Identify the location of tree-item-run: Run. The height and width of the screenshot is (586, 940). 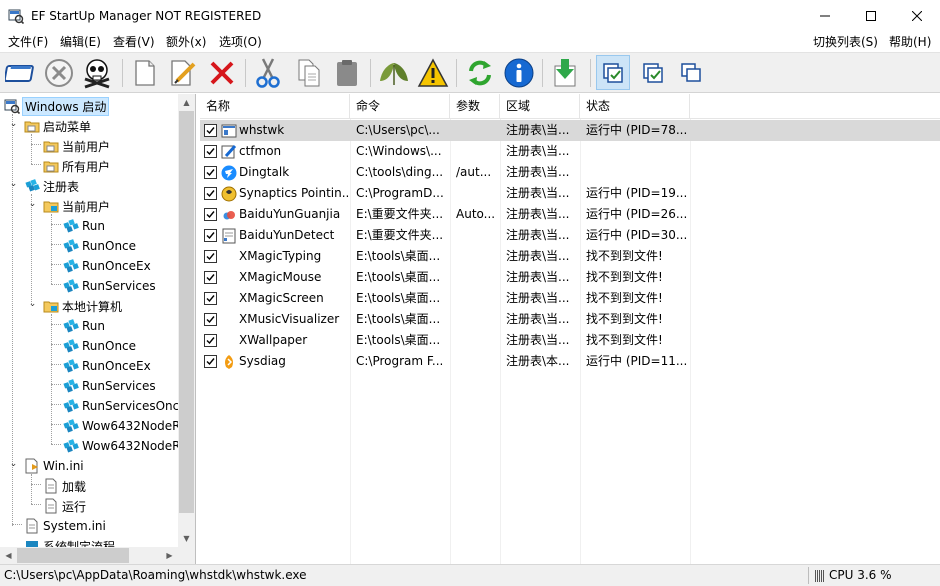
(84, 226).